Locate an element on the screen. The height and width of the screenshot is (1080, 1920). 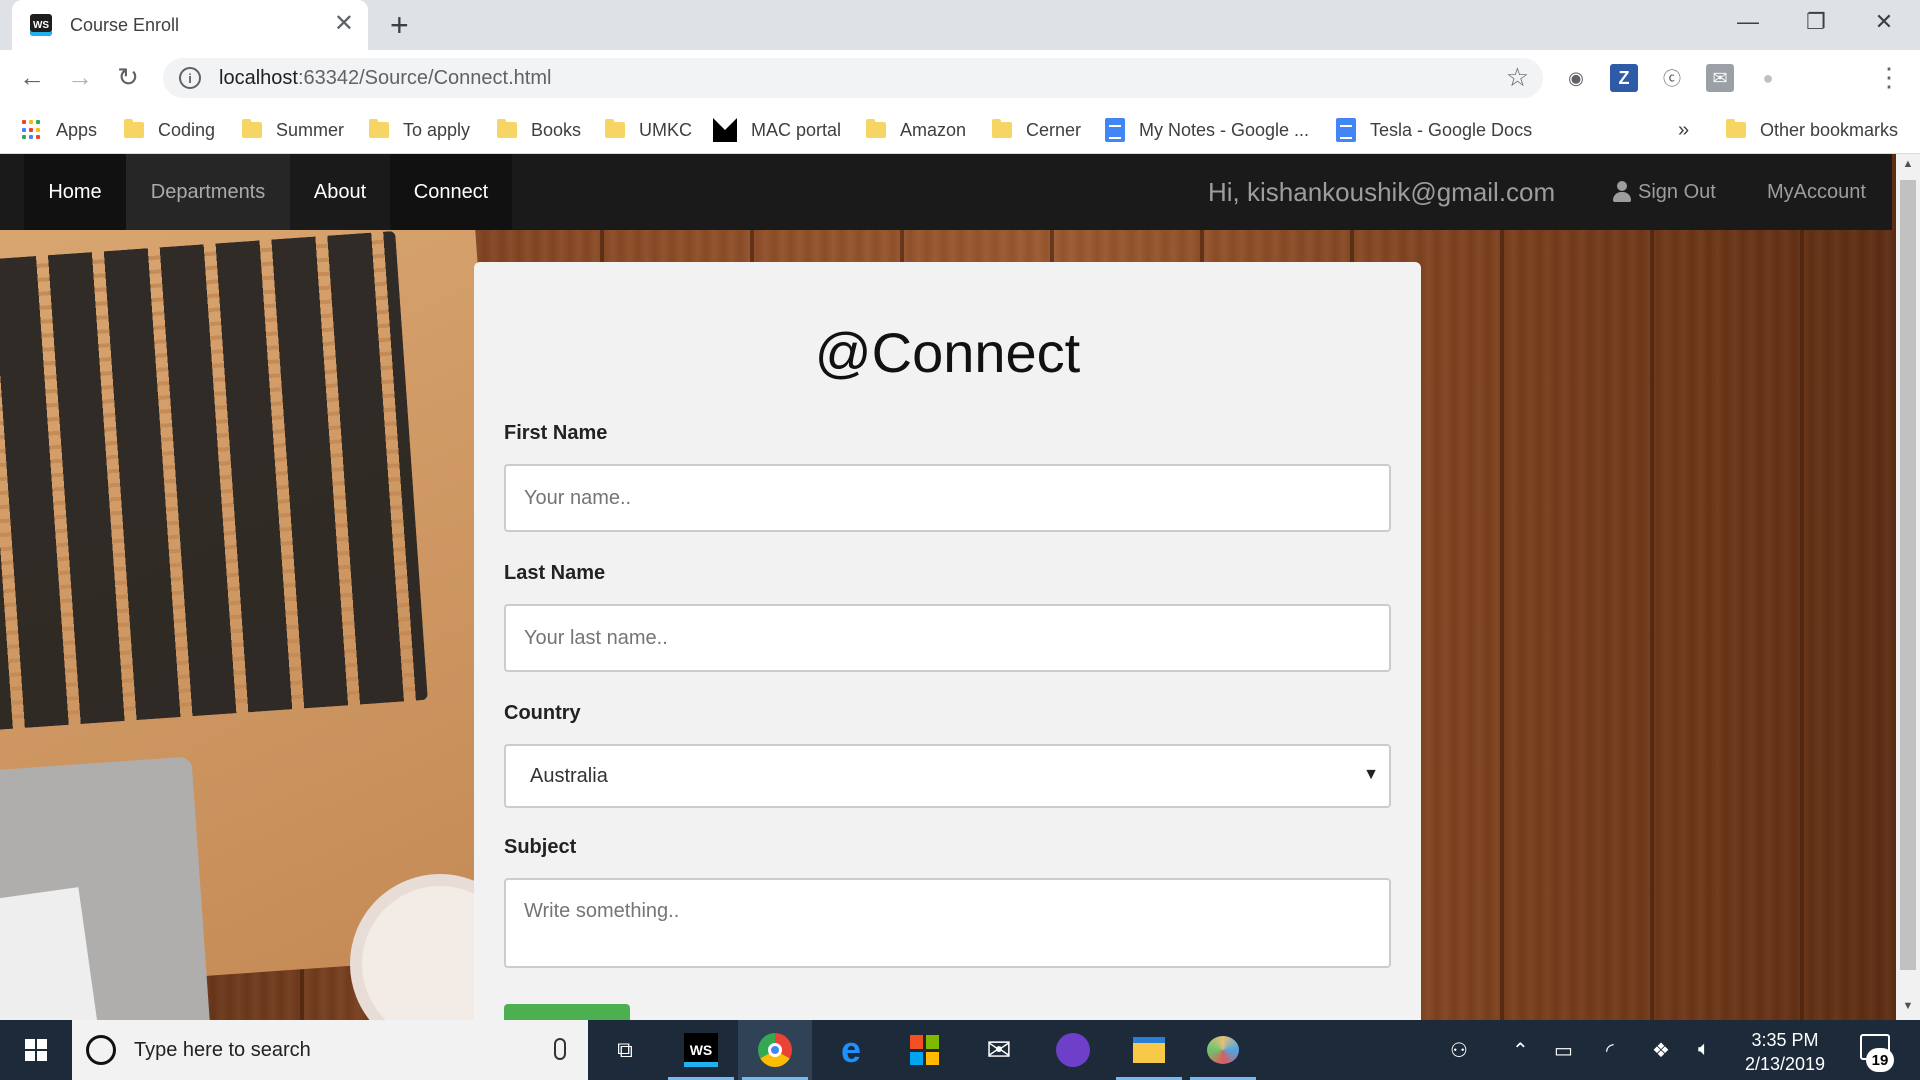
extension-mail-icon: ✉ is located at coordinates (1720, 78).